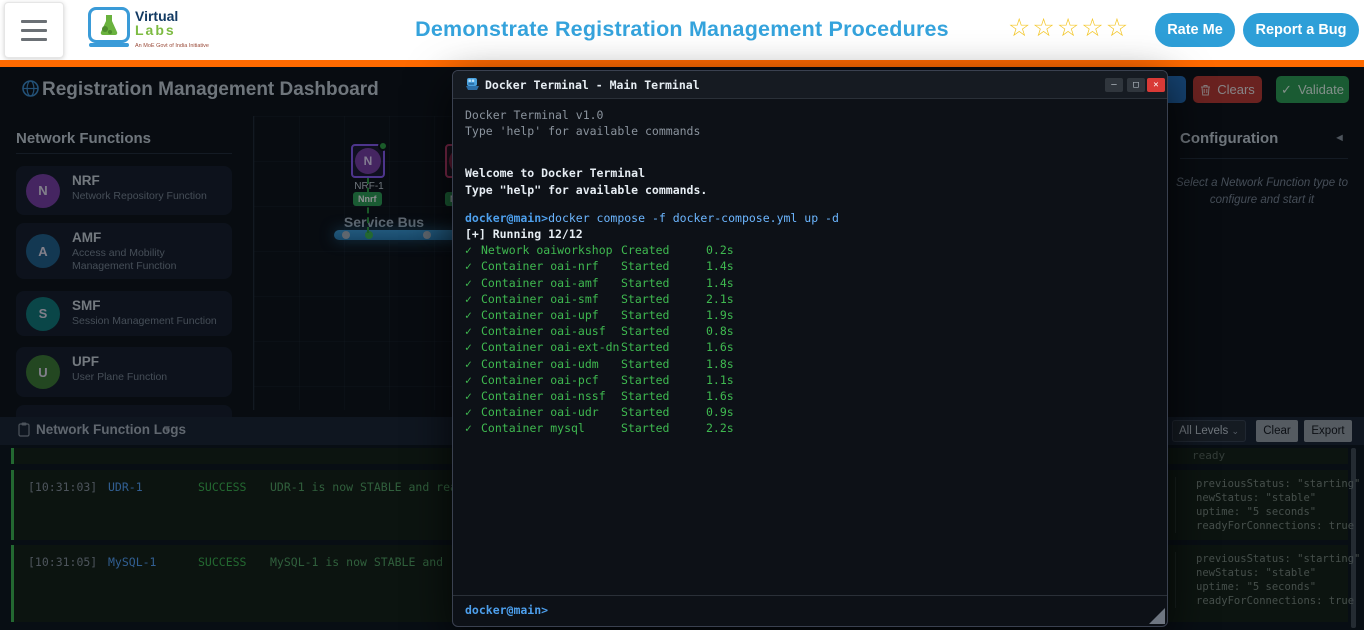  I want to click on maximize-button: □, so click(1136, 85).